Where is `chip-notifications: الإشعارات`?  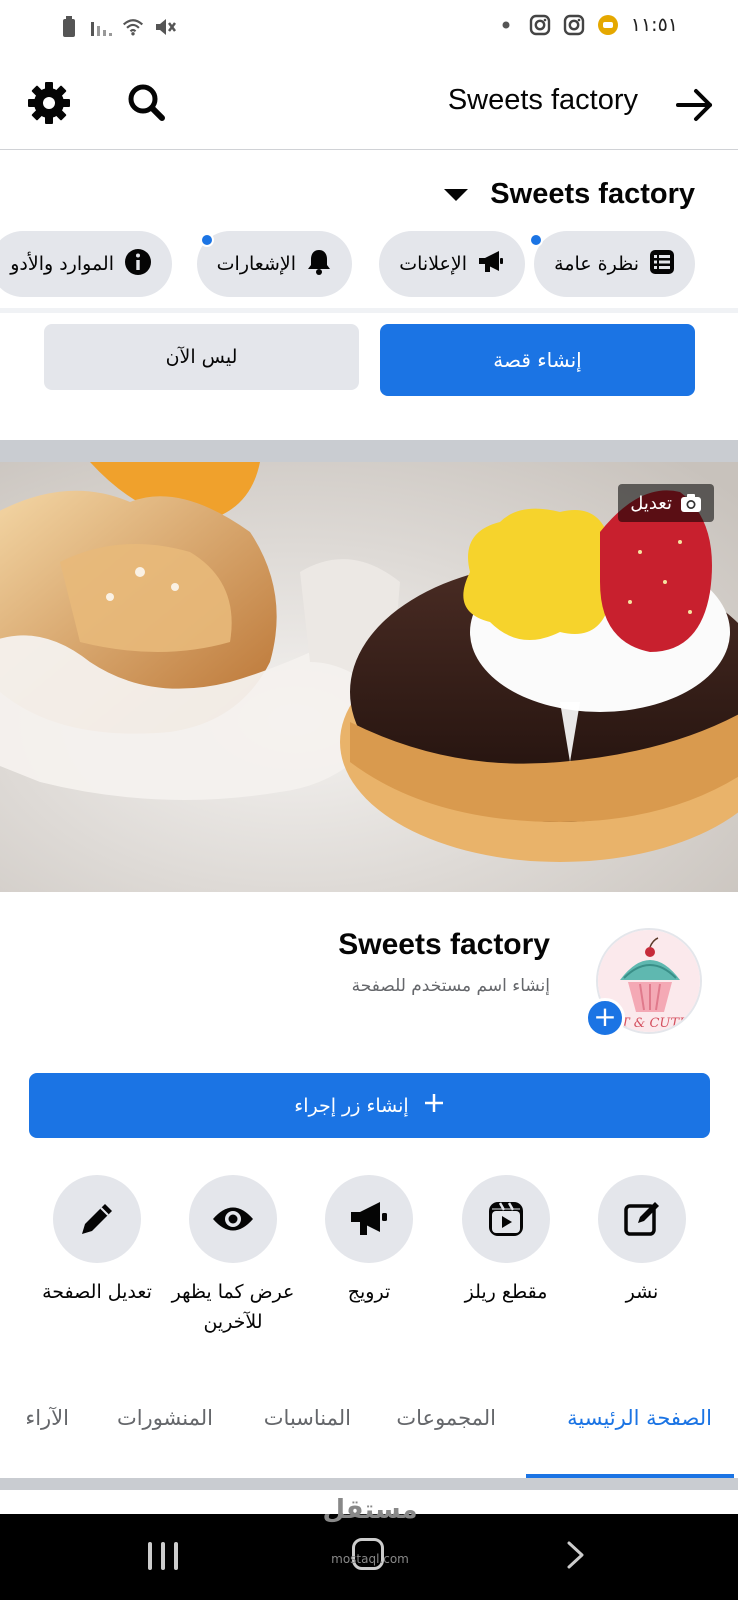
chip-notifications: الإشعارات is located at coordinates (274, 264).